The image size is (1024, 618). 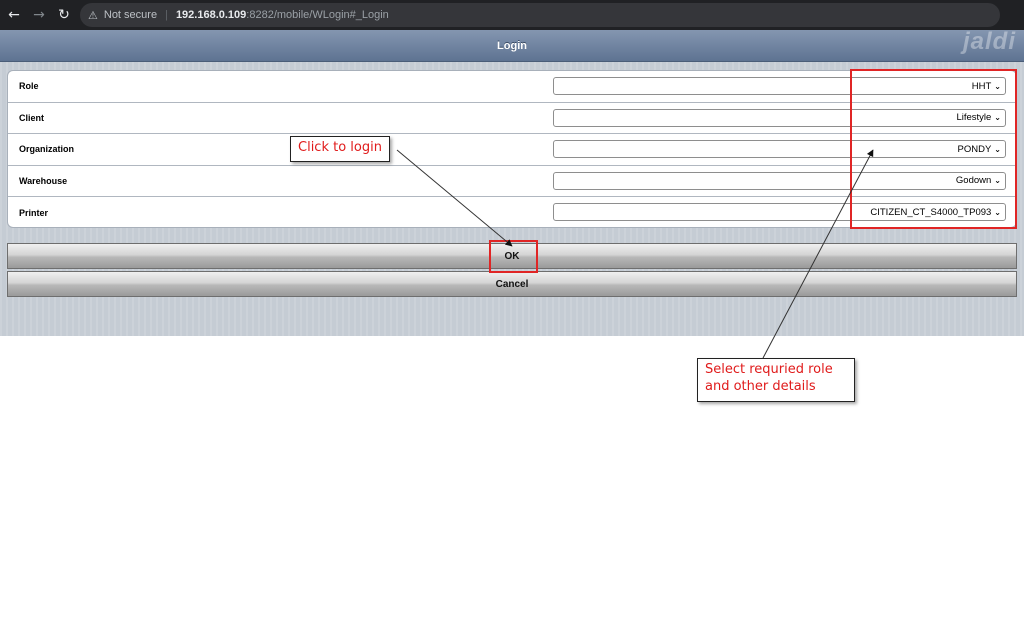 What do you see at coordinates (32, 117) in the screenshot?
I see `client-label: Client` at bounding box center [32, 117].